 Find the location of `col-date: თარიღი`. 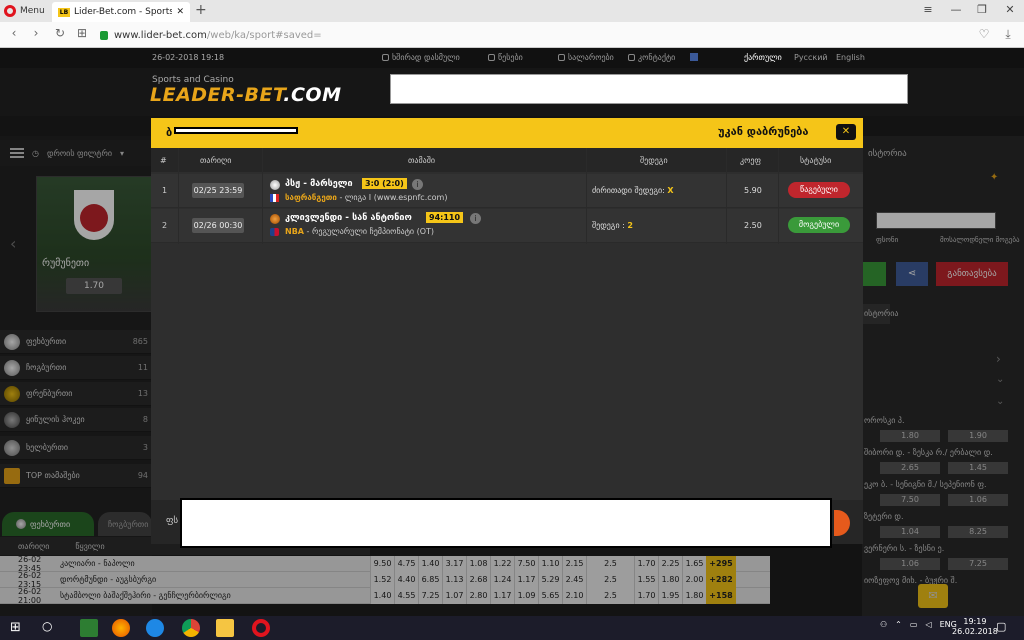

col-date: თარიღი is located at coordinates (216, 160).